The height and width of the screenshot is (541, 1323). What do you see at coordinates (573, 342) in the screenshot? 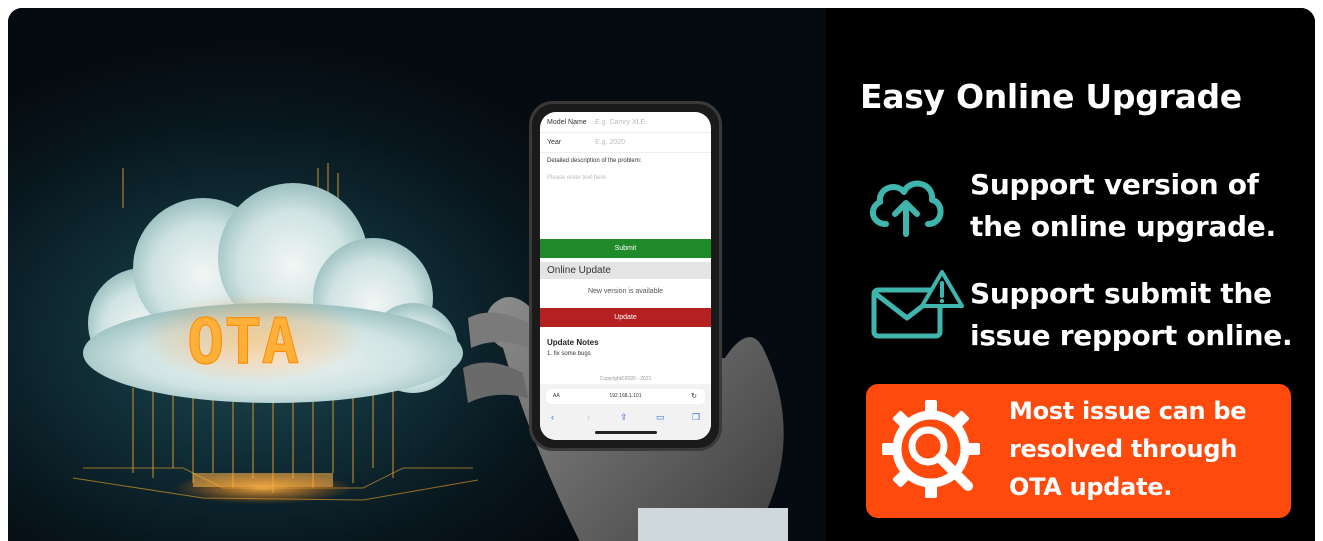
I see `update-notes-title: Update Notes` at bounding box center [573, 342].